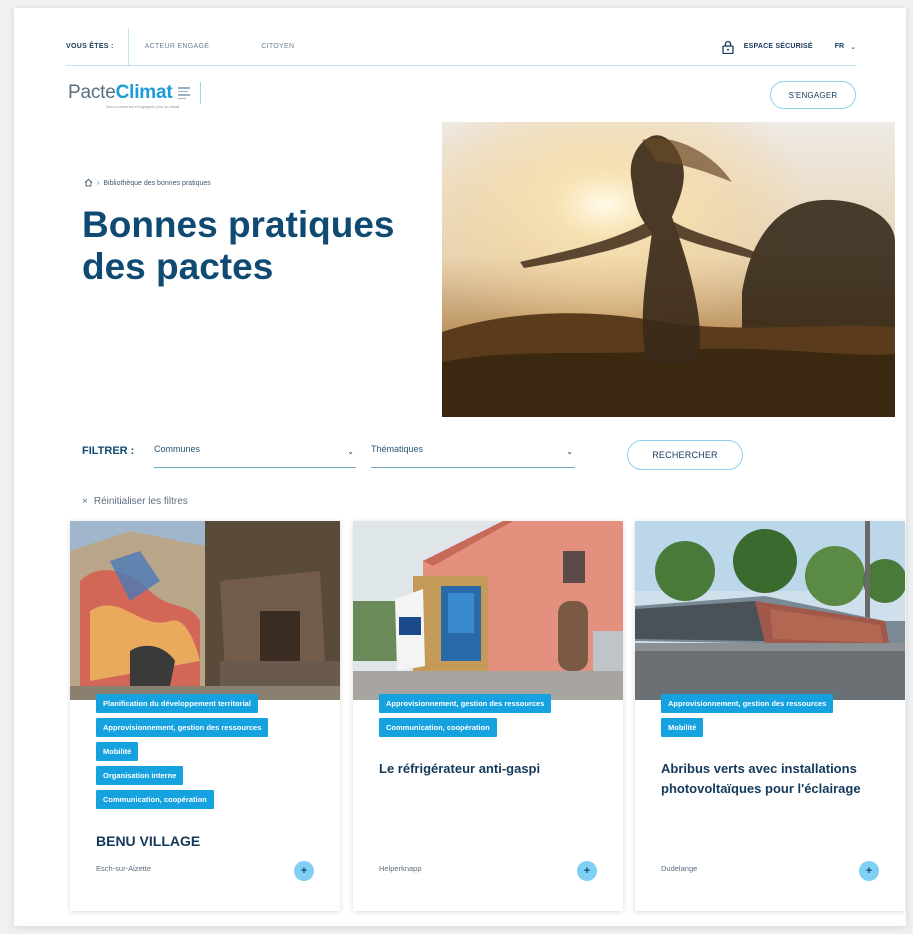 Image resolution: width=913 pixels, height=934 pixels. I want to click on reset-filters-link: × Réinitialiser les filtres, so click(135, 501).